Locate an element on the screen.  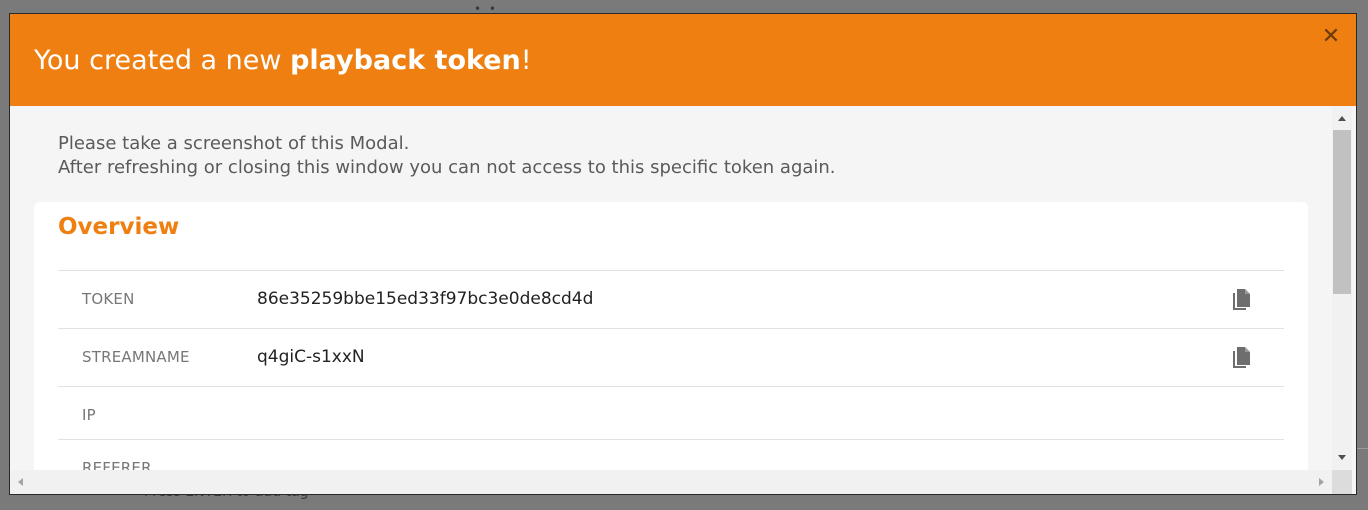
vertical-scroll-thumb is located at coordinates (1342, 212).